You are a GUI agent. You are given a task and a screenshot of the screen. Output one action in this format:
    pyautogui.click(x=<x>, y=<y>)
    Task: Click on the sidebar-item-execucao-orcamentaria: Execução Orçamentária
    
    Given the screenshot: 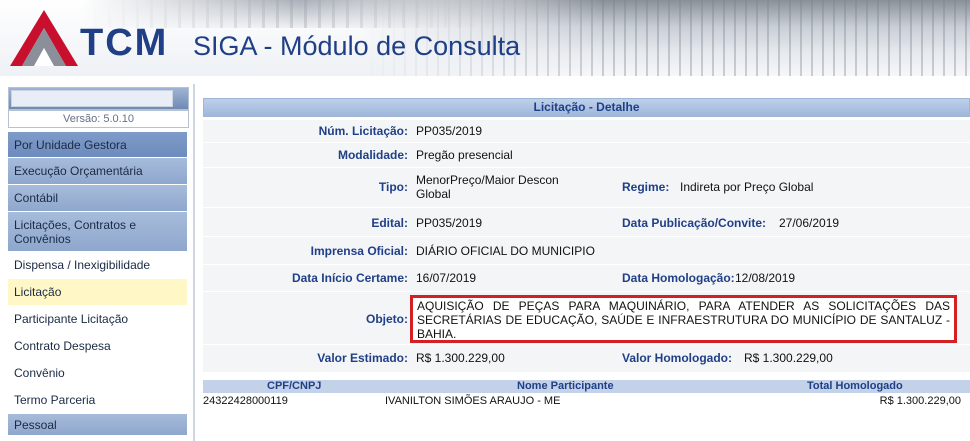 What is the action you would take?
    pyautogui.click(x=97, y=171)
    